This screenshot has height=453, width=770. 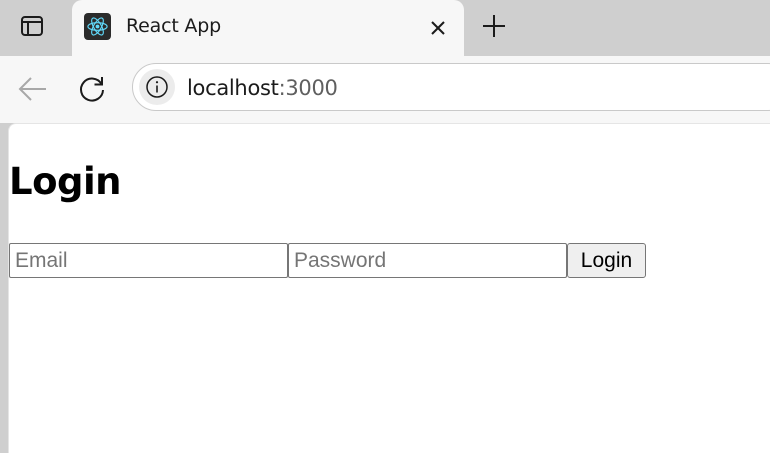 I want to click on tab-actions-button, so click(x=32, y=26).